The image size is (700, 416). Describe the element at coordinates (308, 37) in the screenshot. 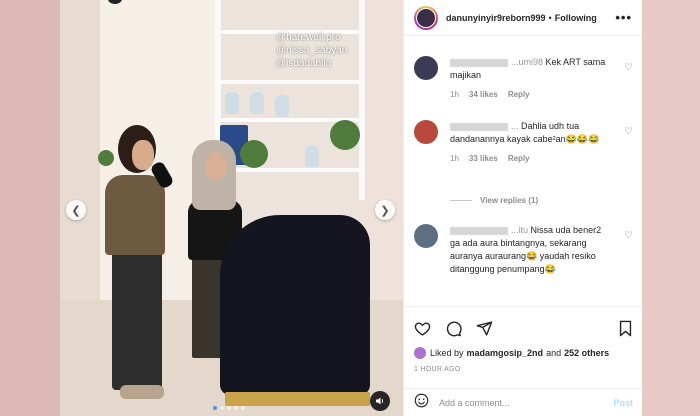

I see `watermark-text: @harewell.pro` at that location.